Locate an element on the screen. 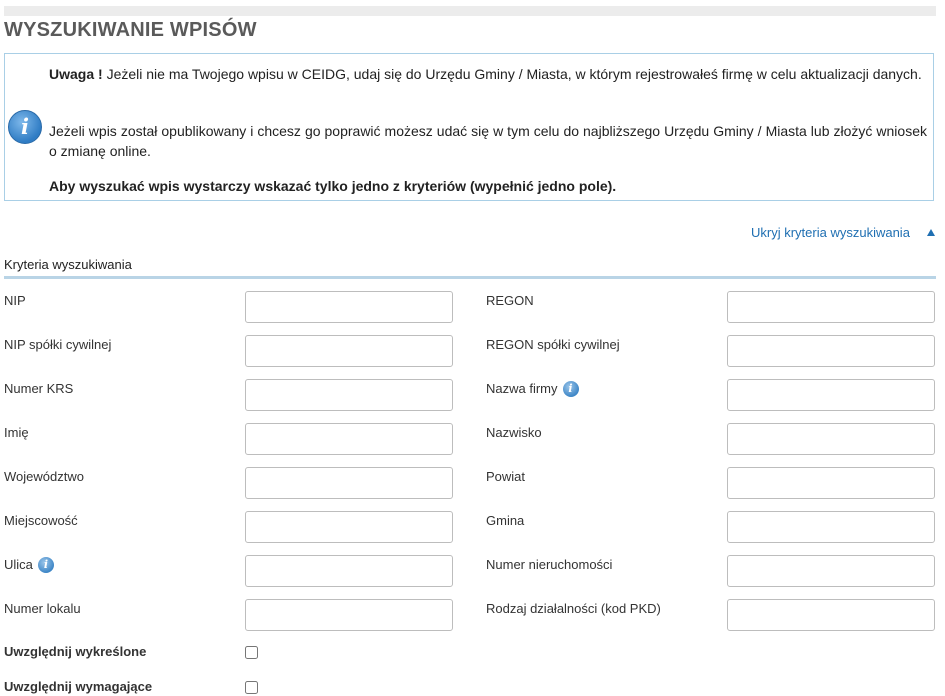 The width and height of the screenshot is (945, 696). top-strip is located at coordinates (470, 11).